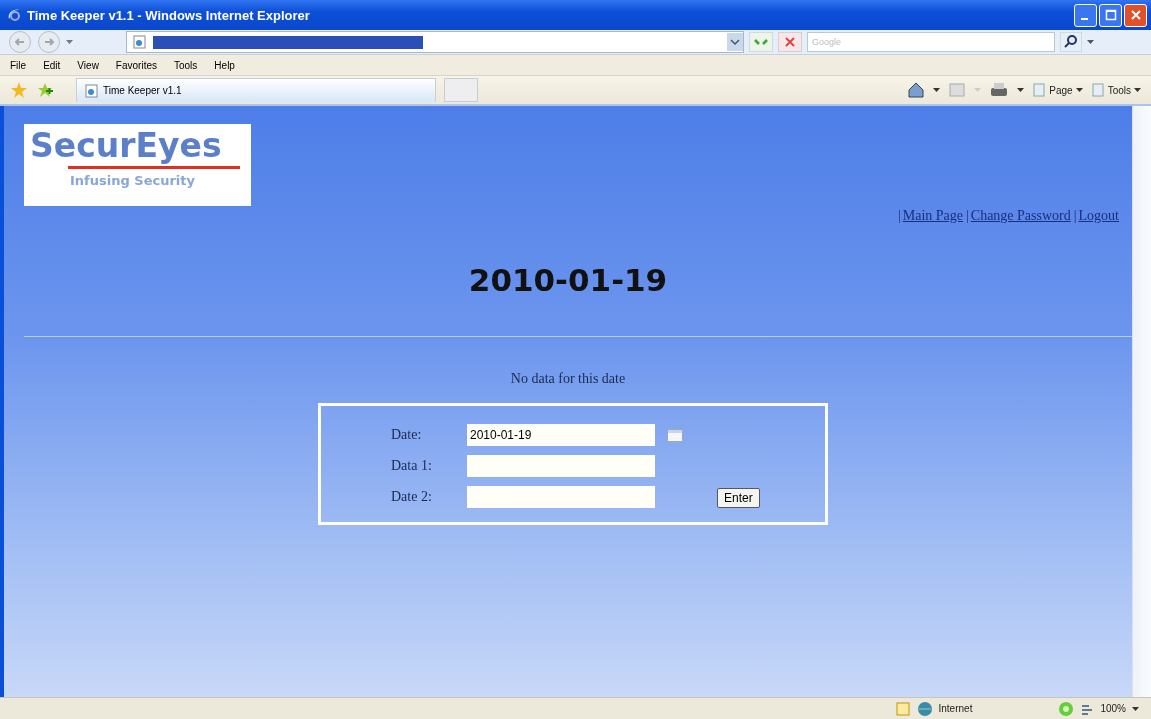  I want to click on field-label: Date 2:, so click(412, 497).